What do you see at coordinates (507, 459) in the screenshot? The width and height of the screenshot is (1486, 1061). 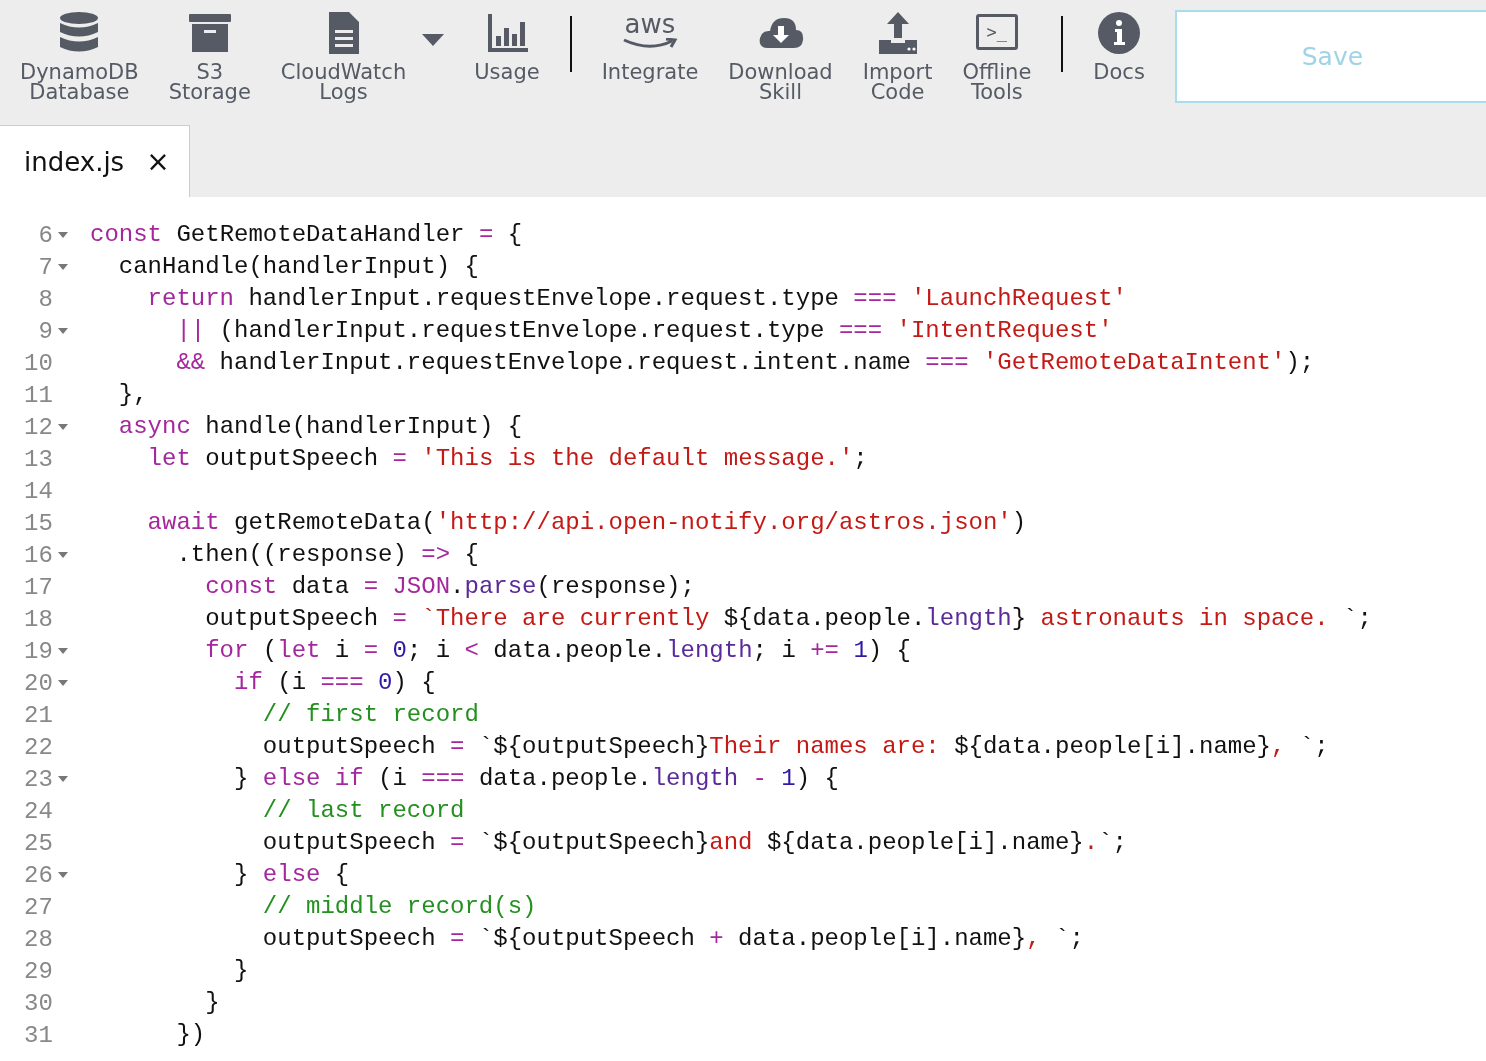 I see `code-line: let outputSpeech = 'This is the default message.';` at bounding box center [507, 459].